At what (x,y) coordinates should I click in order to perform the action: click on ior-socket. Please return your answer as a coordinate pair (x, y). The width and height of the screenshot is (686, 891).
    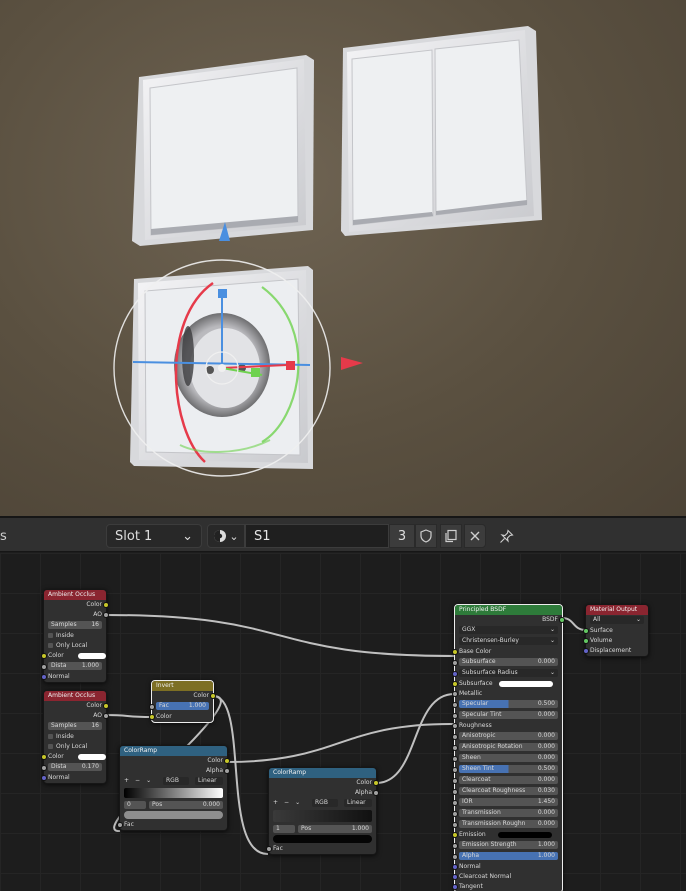
    Looking at the image, I should click on (455, 803).